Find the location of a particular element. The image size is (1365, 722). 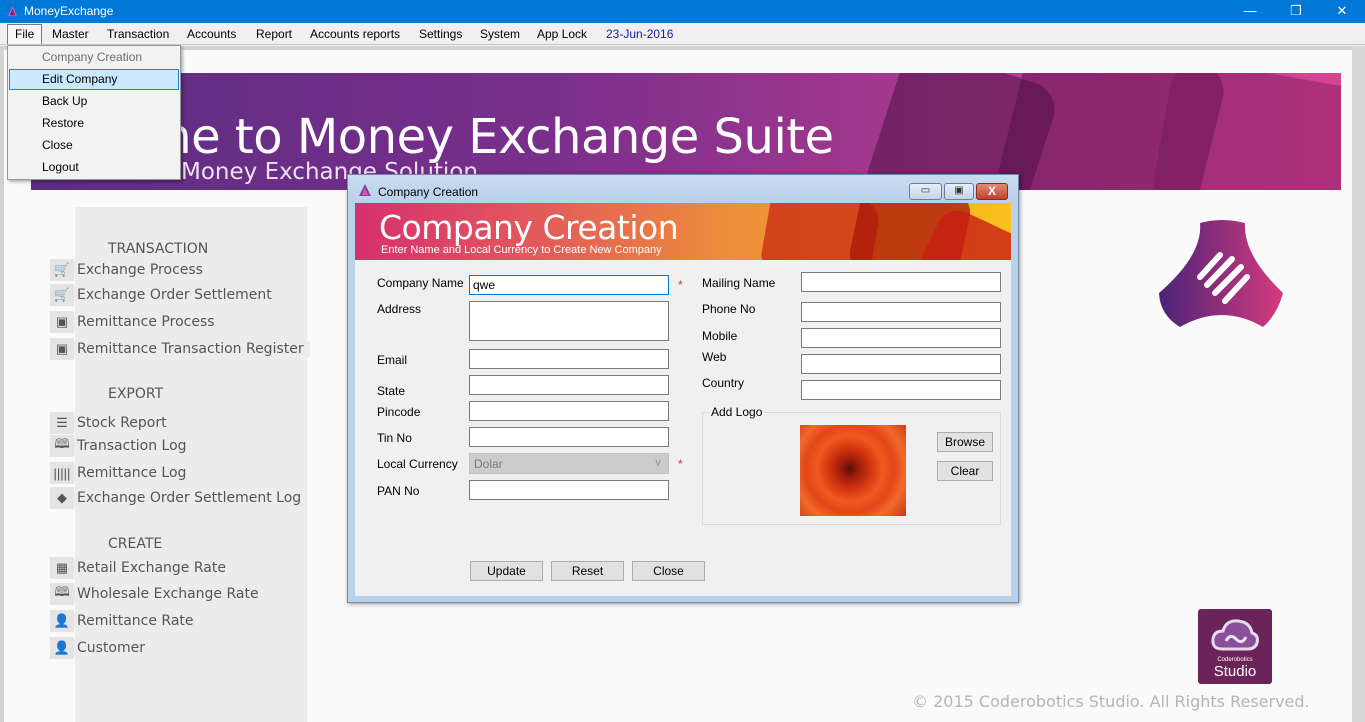

window-restore-button: ❐ is located at coordinates (1296, 11).